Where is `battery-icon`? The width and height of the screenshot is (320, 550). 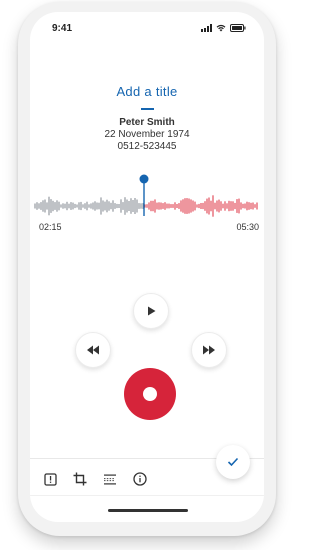
battery-icon is located at coordinates (238, 28).